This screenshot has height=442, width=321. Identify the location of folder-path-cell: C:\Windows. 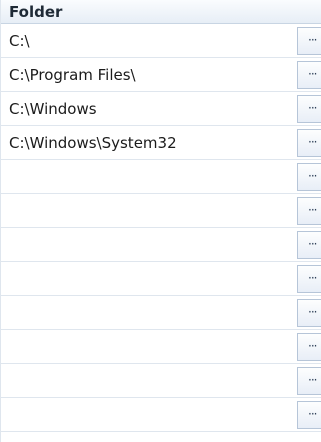
(53, 109).